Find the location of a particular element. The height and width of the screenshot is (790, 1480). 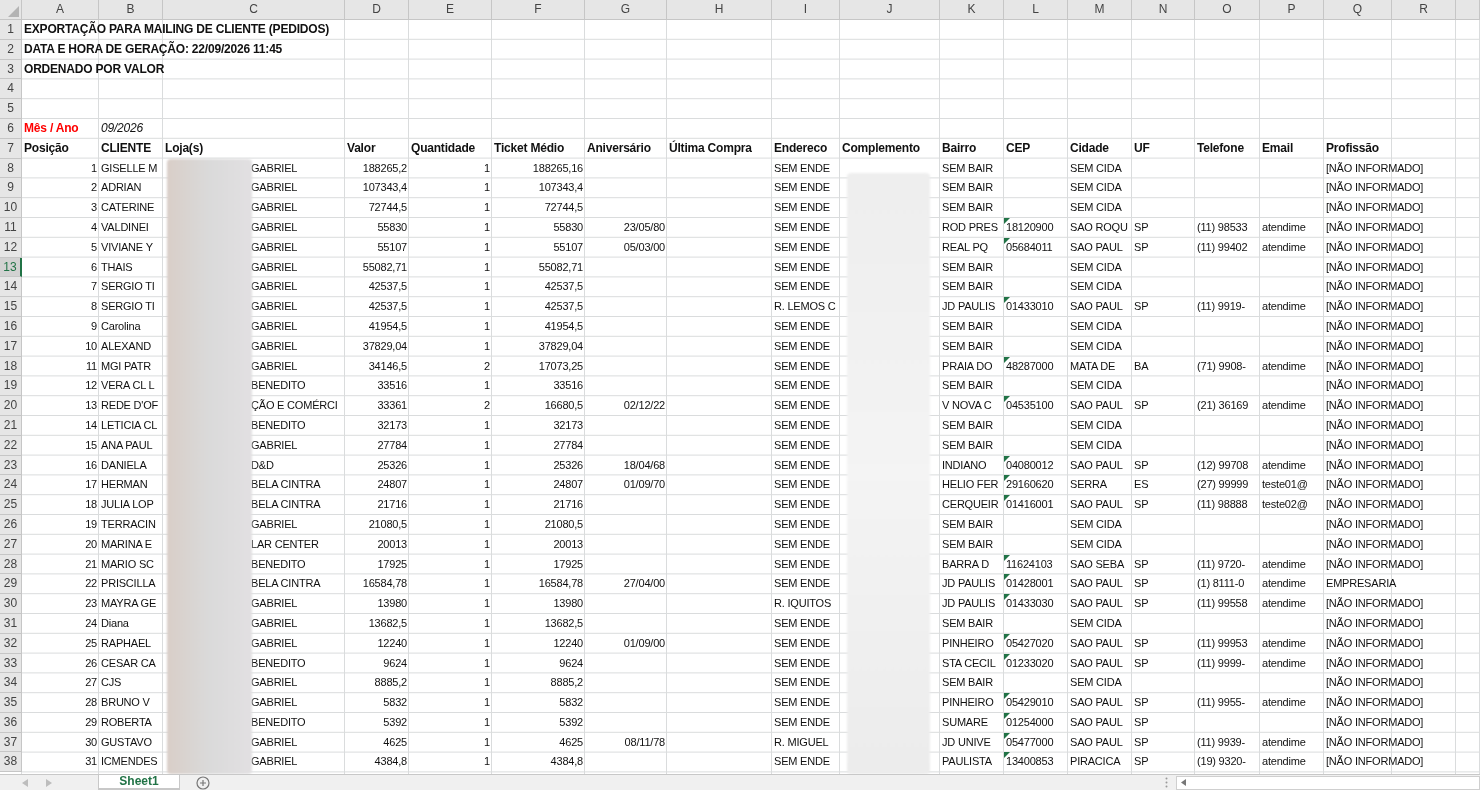

row-header: 11 is located at coordinates (11, 227).